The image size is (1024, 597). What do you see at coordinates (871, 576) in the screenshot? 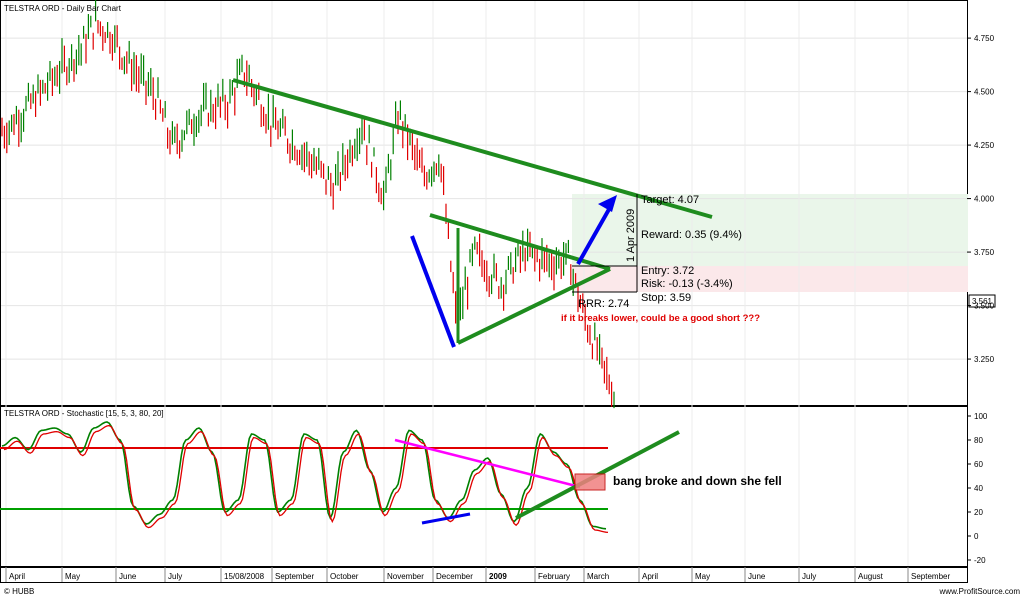
I see `x-tick-label: August` at bounding box center [871, 576].